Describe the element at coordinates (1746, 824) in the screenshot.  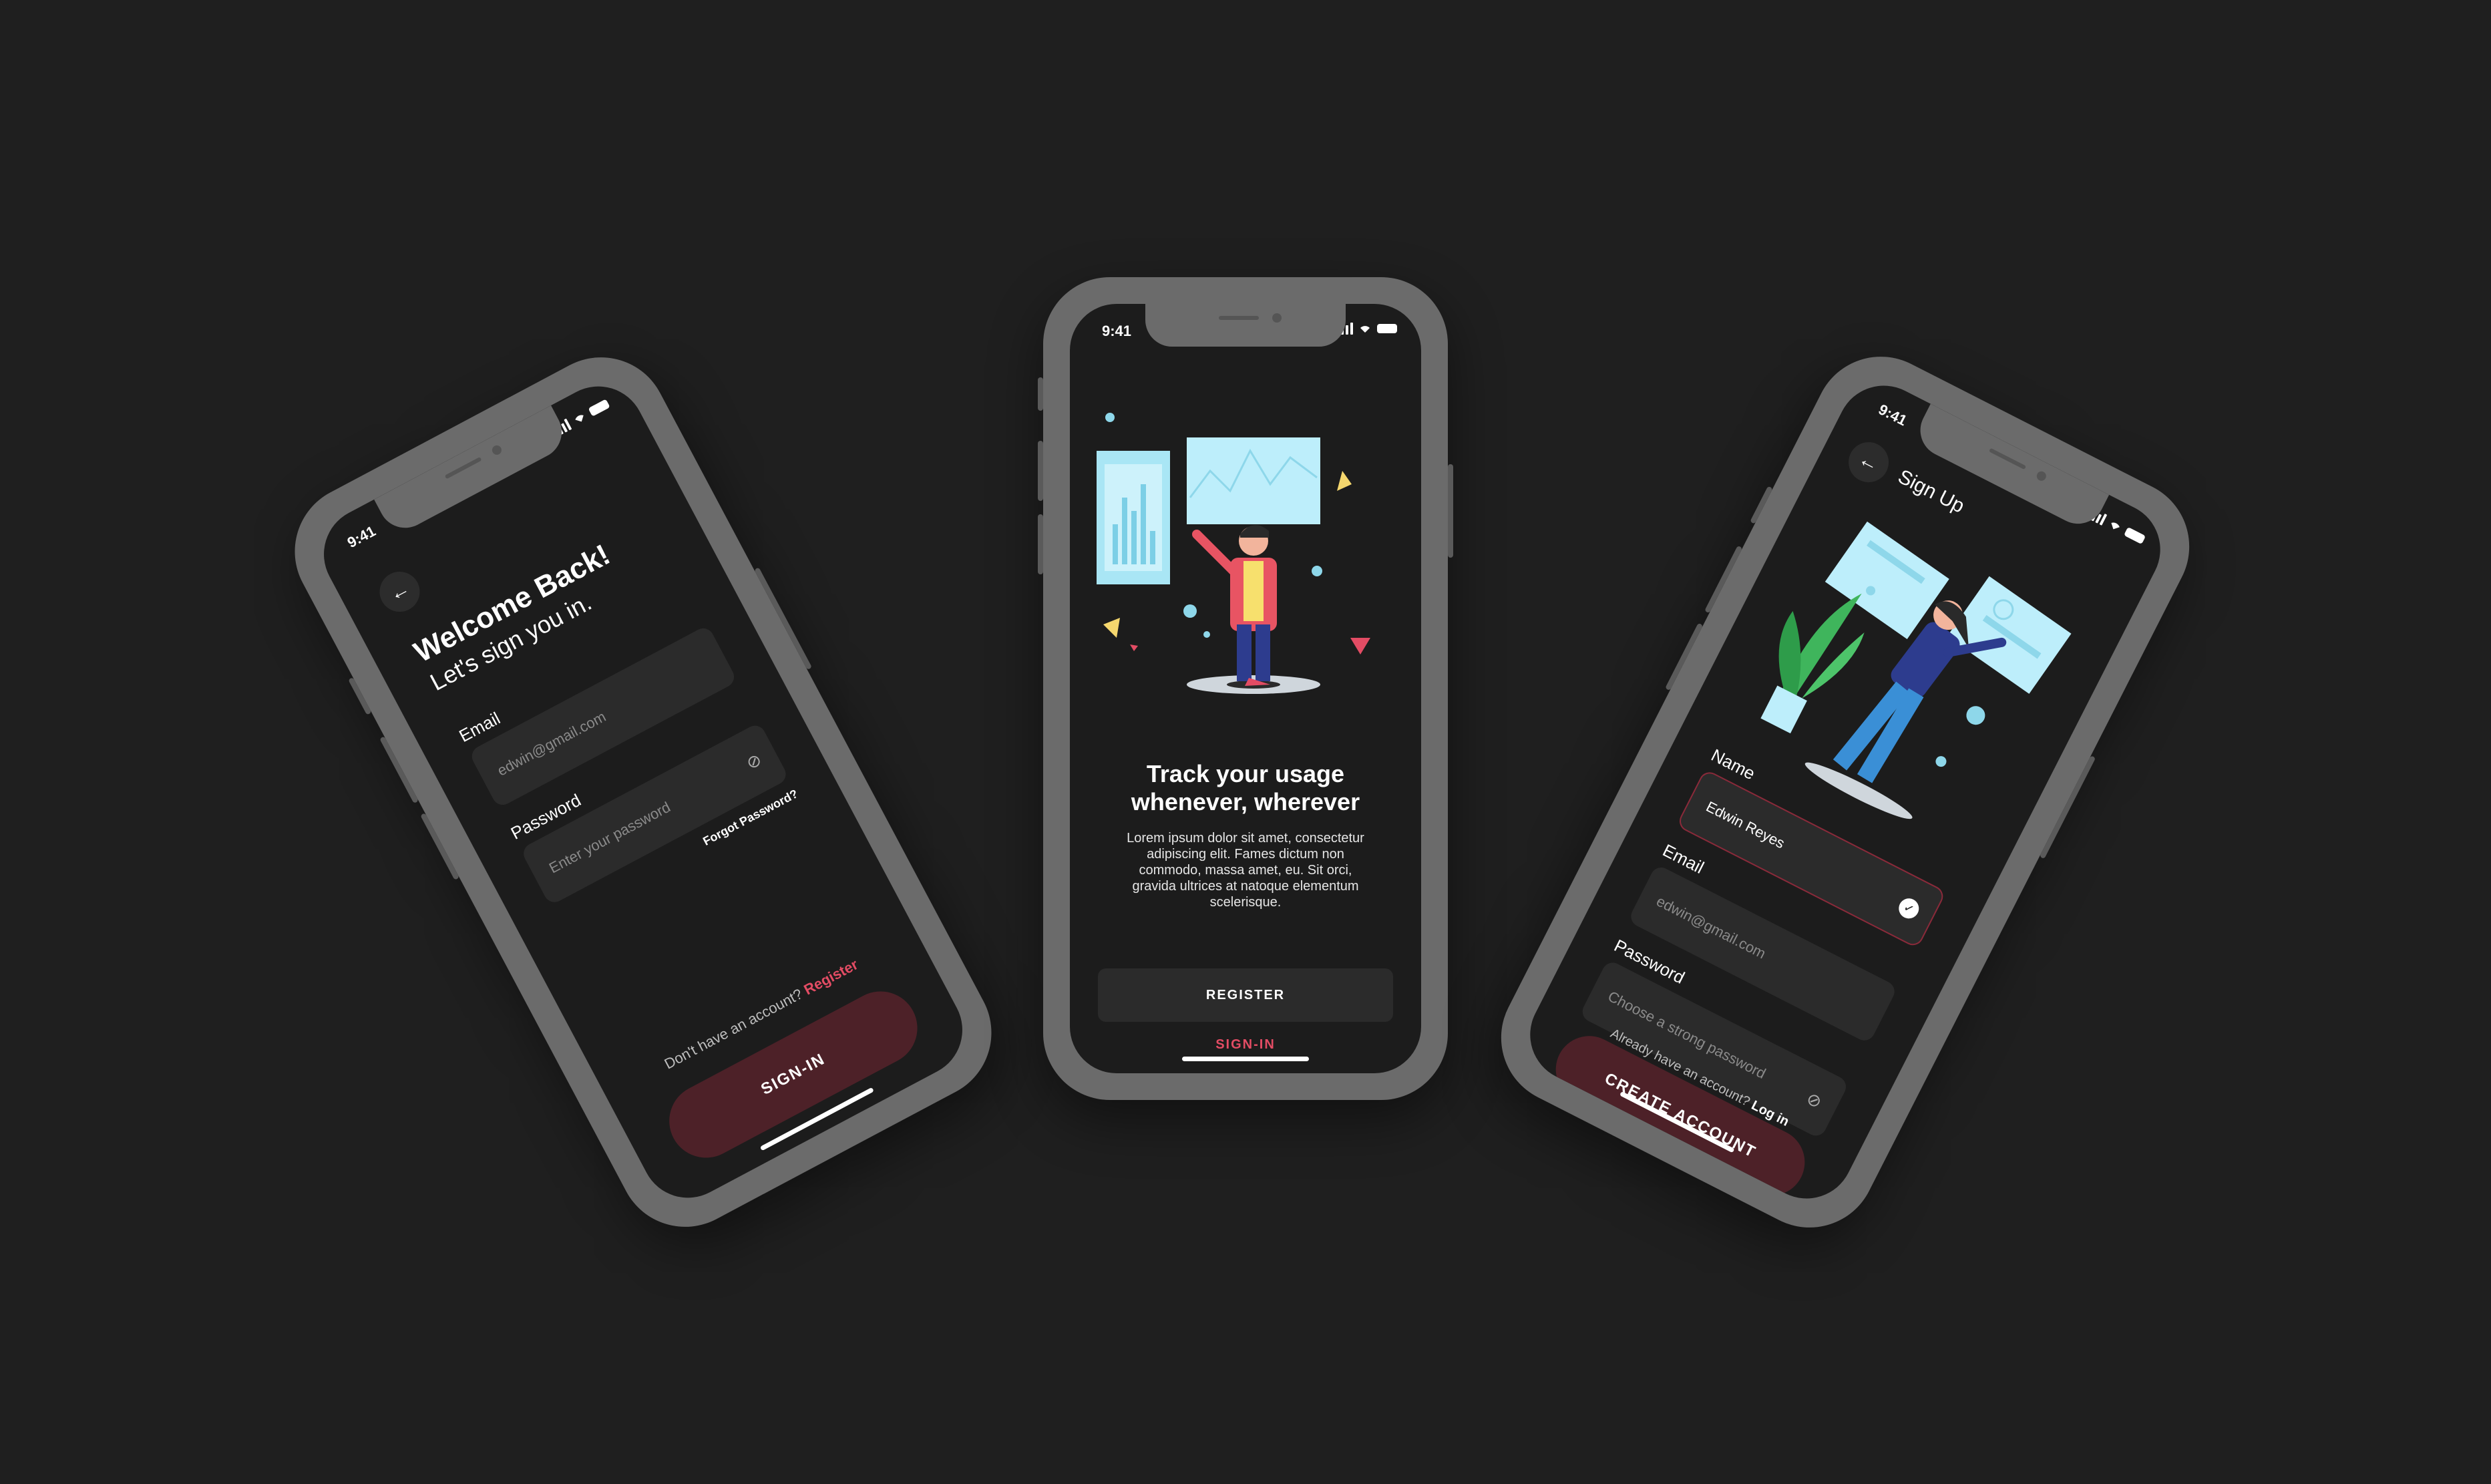
I see `name-value: Edwin Reyes` at that location.